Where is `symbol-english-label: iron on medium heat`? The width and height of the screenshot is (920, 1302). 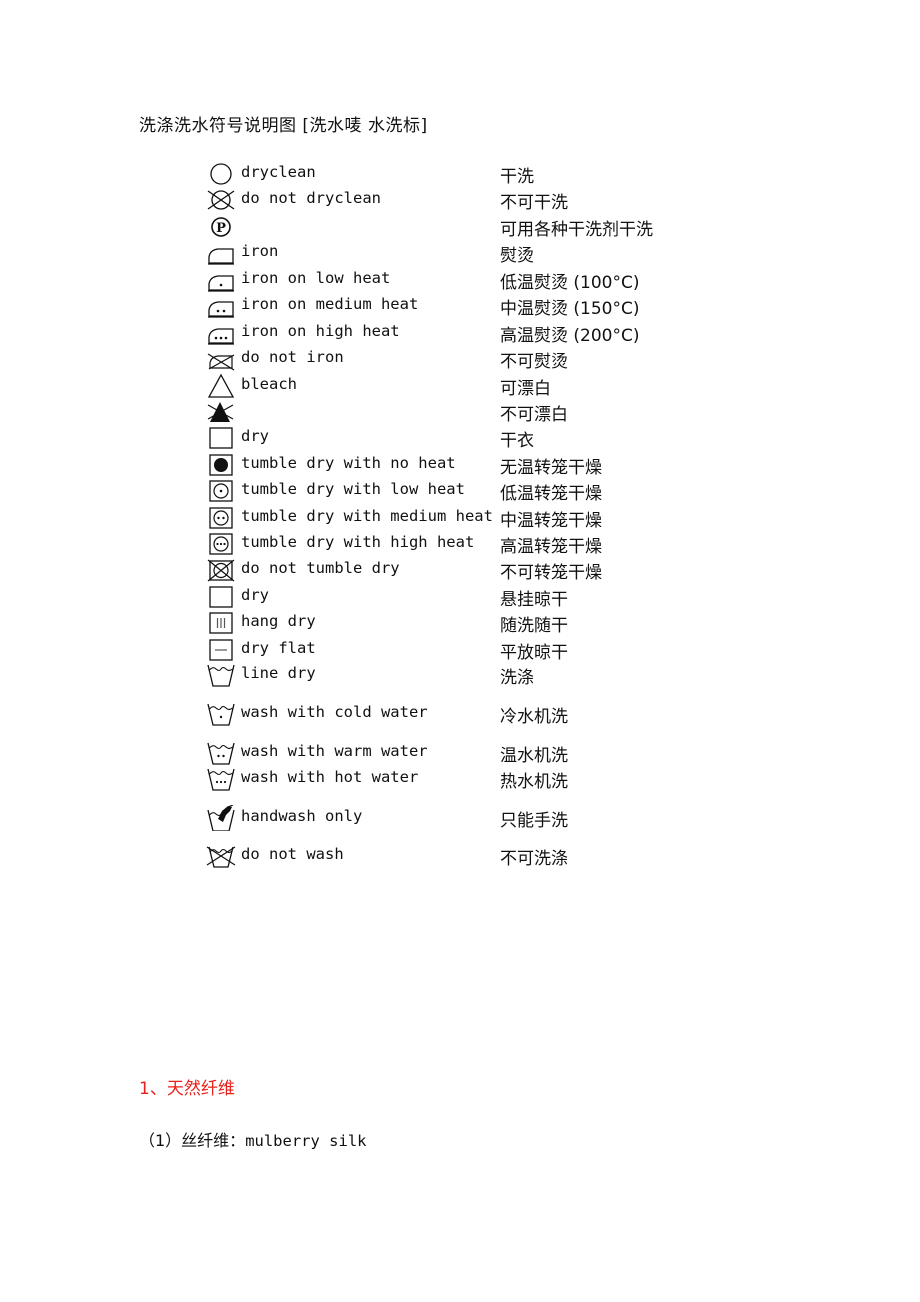 symbol-english-label: iron on medium heat is located at coordinates (330, 304).